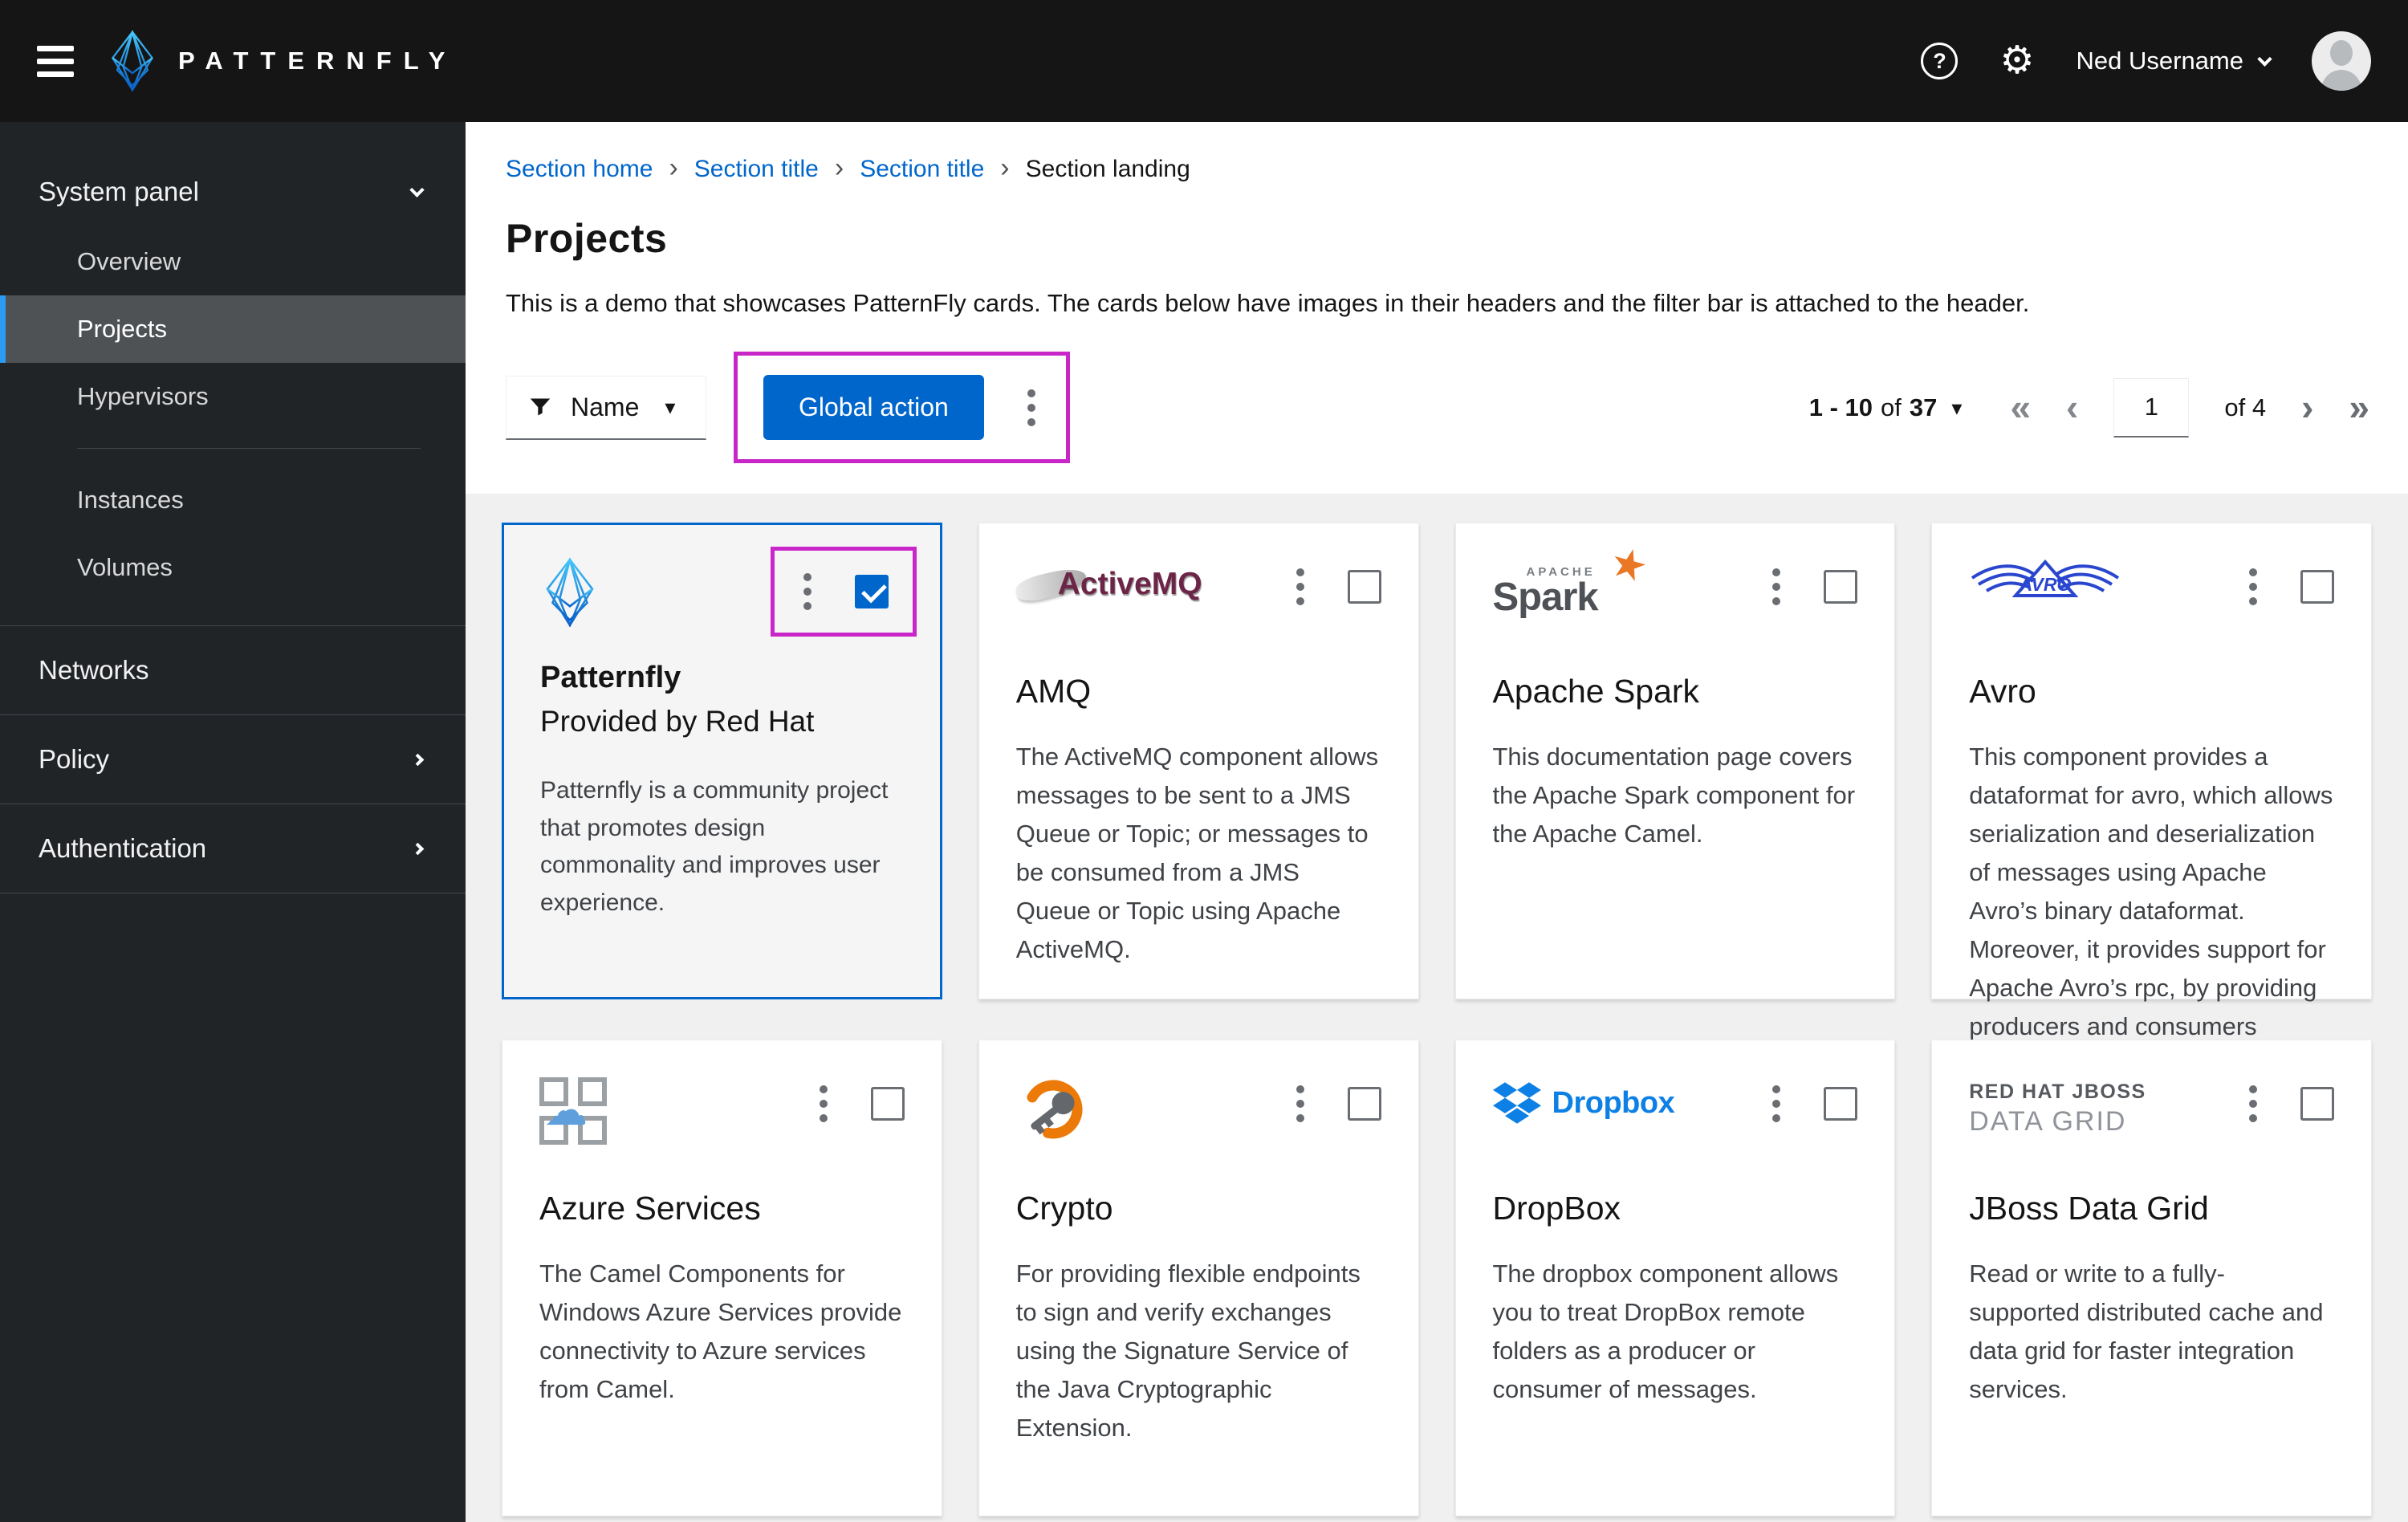  Describe the element at coordinates (1596, 692) in the screenshot. I see `card-title: Apache Spark` at that location.